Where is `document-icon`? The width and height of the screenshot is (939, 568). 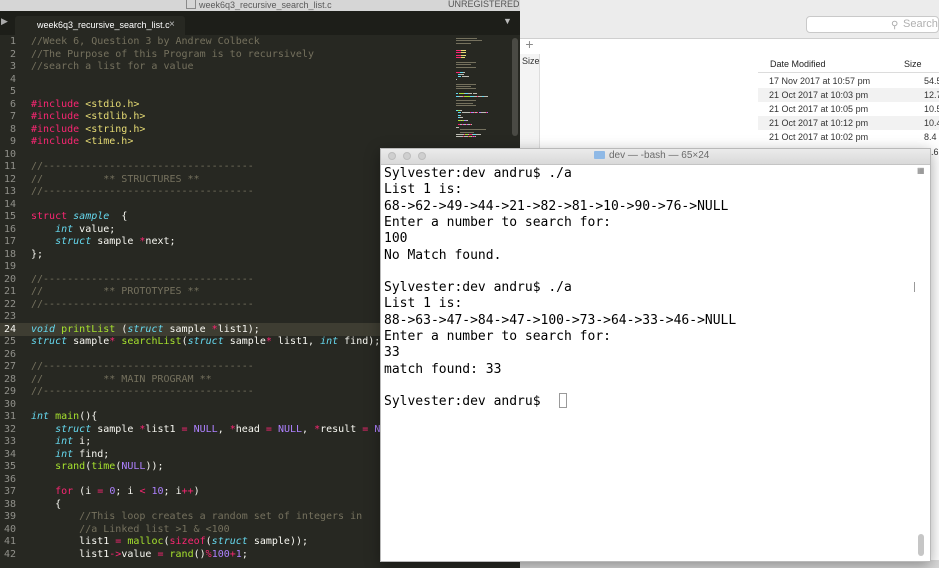 document-icon is located at coordinates (191, 4).